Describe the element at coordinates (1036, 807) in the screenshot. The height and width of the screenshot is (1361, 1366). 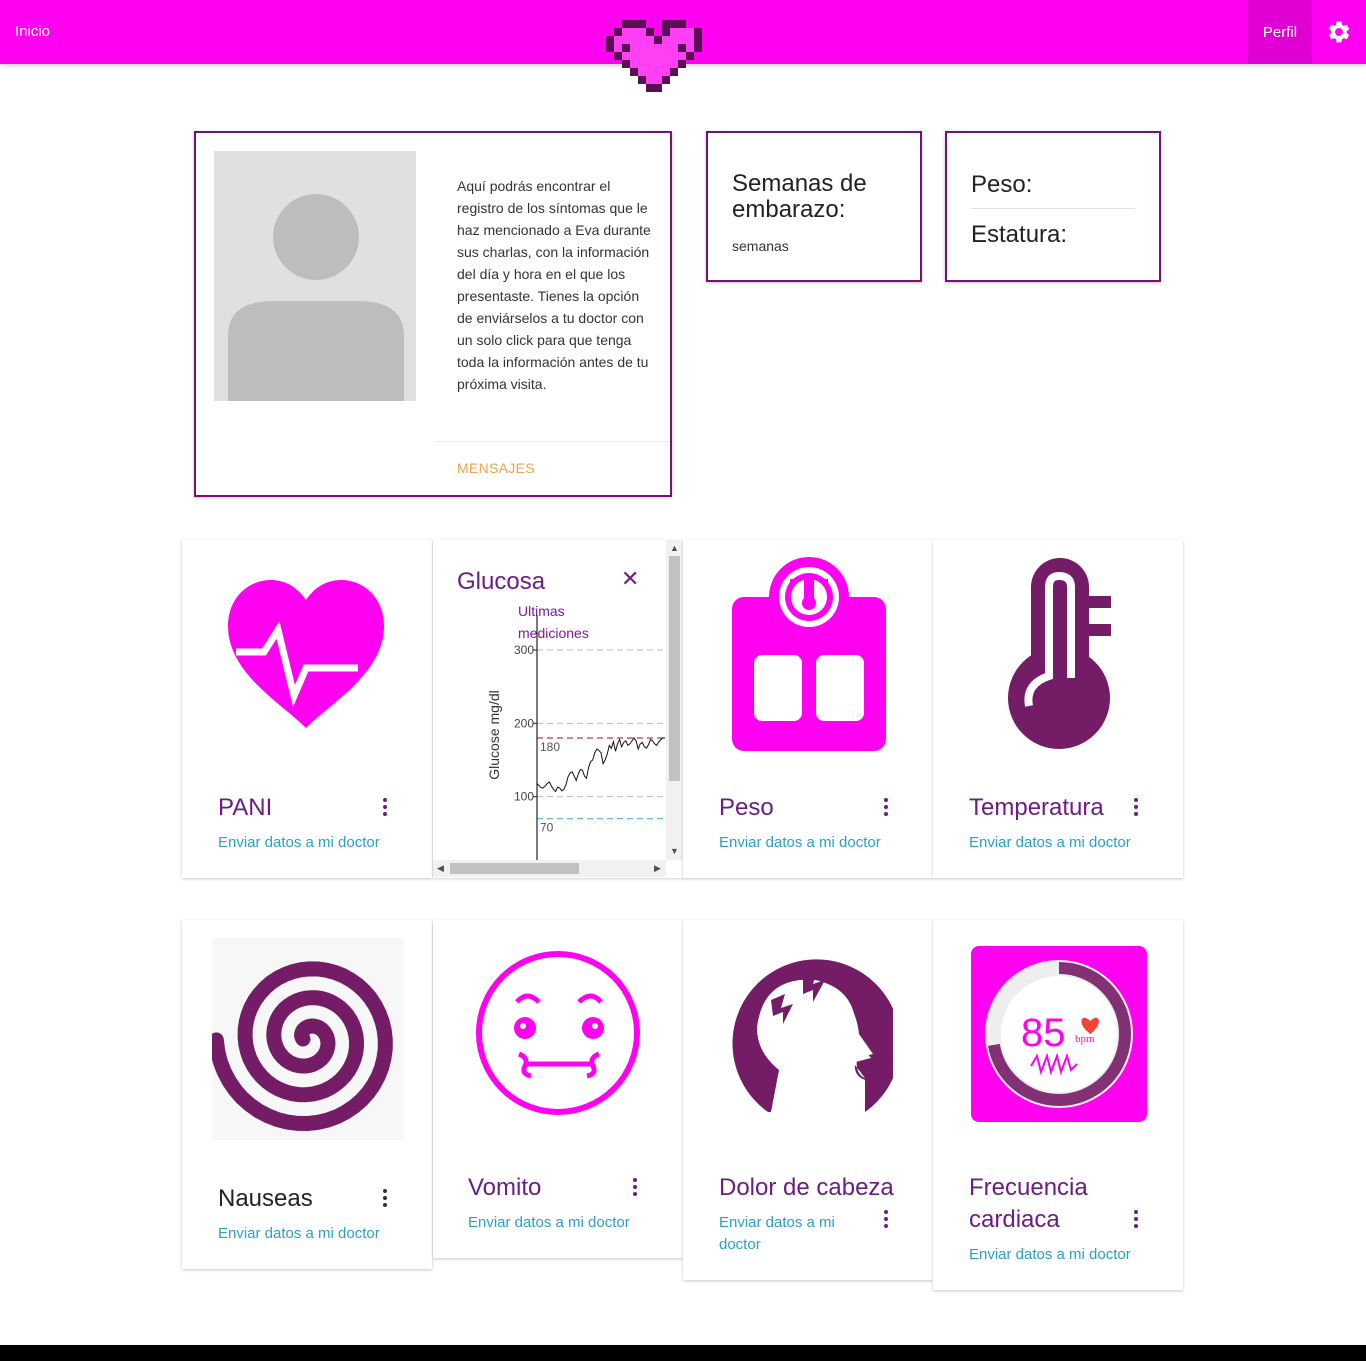
I see `tile-title: Temperatura` at that location.